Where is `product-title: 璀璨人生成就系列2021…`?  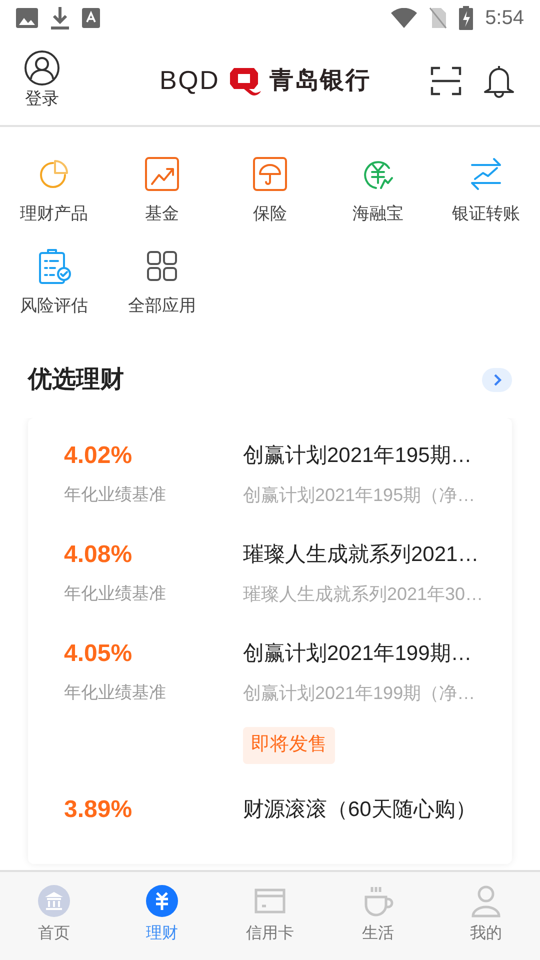 product-title: 璀璨人生成就系列2021… is located at coordinates (361, 555).